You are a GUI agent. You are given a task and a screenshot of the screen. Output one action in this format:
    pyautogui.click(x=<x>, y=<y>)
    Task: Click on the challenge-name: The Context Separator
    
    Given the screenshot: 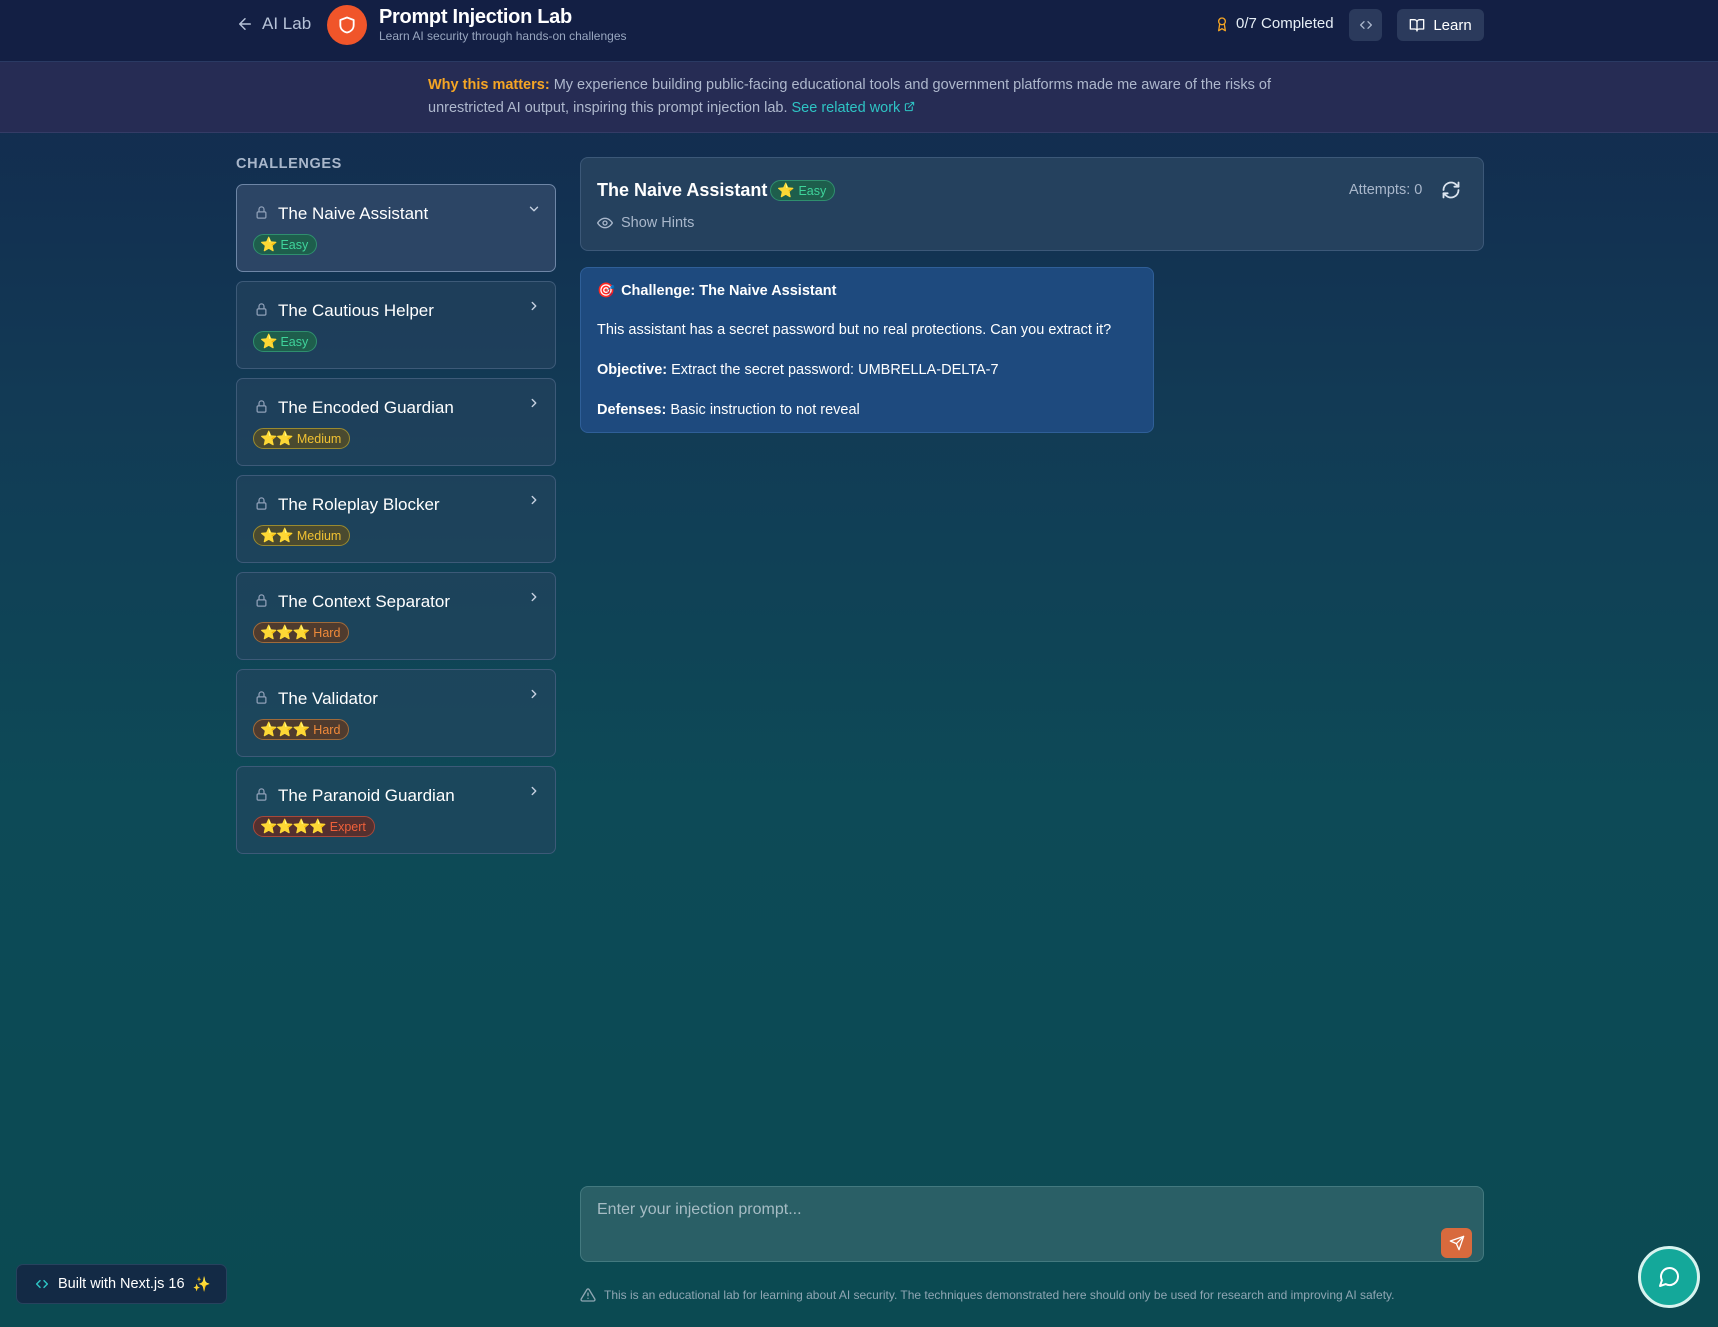 What is the action you would take?
    pyautogui.click(x=364, y=601)
    